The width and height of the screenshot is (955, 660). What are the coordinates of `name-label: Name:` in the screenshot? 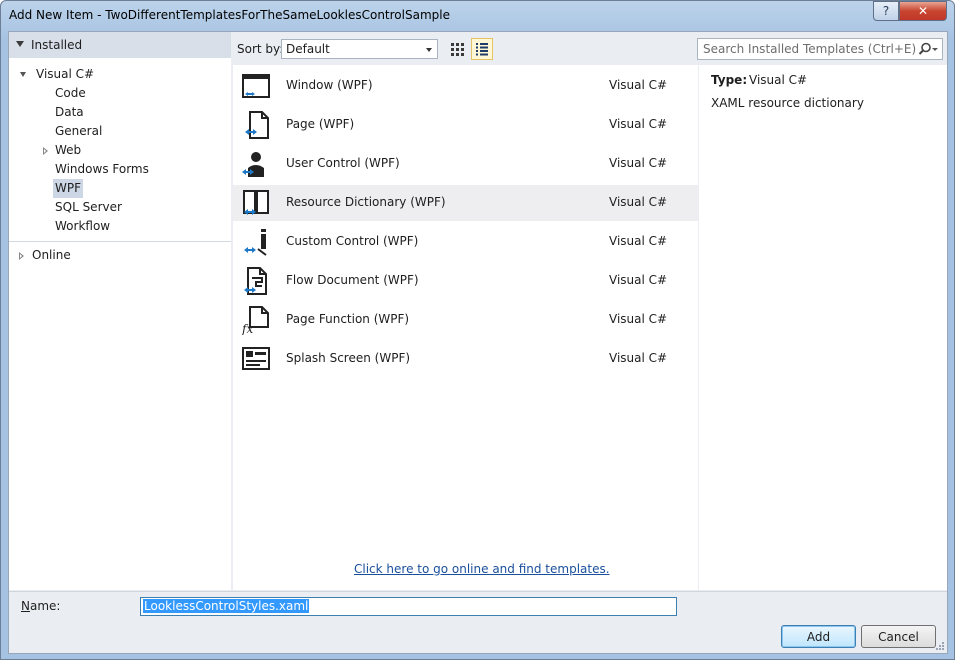 It's located at (41, 606).